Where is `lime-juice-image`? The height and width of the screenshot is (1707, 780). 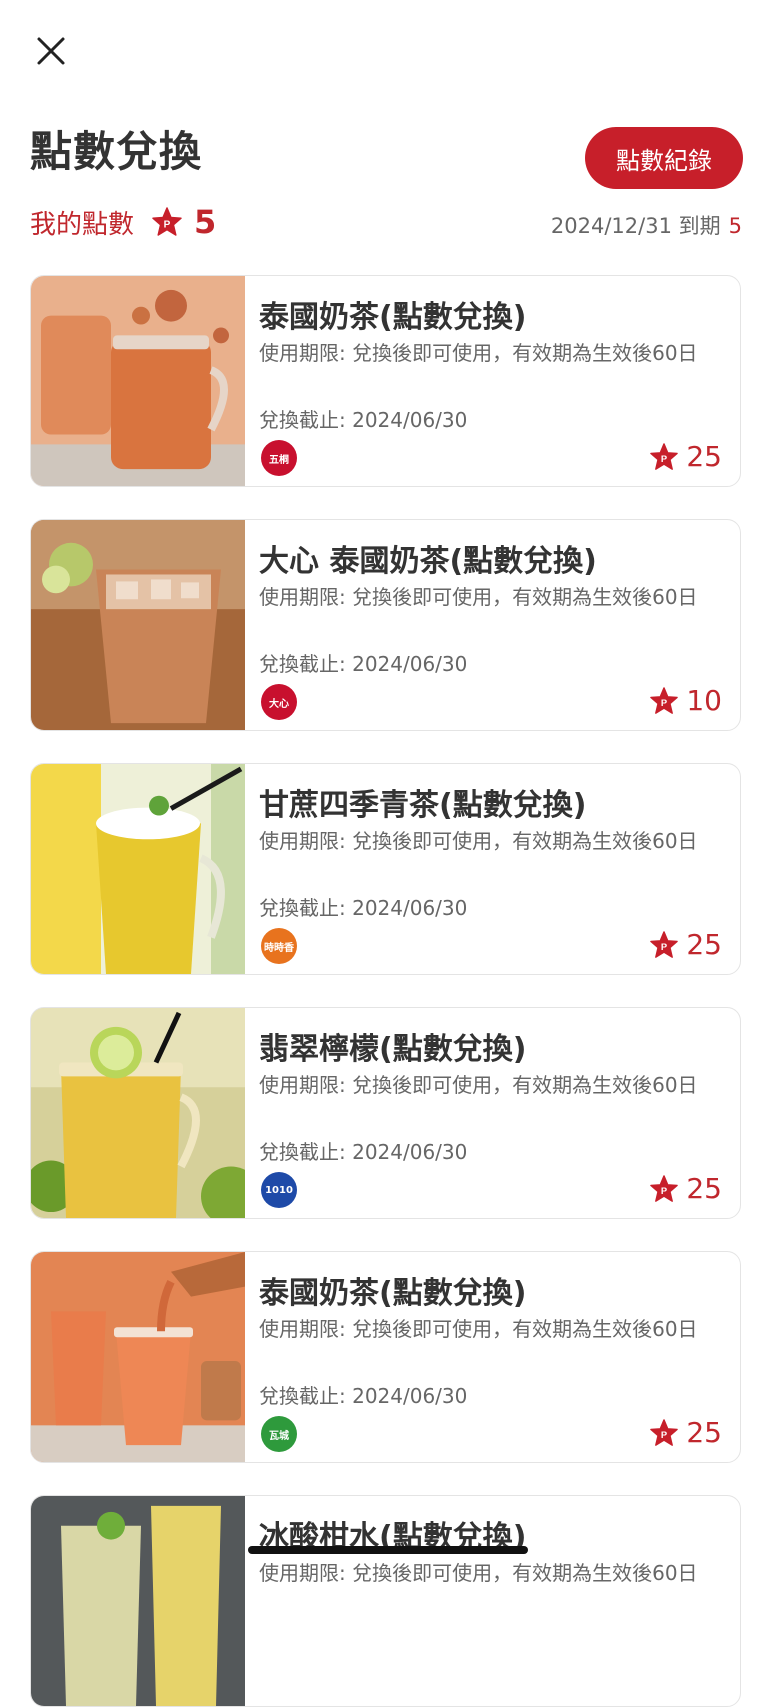 lime-juice-image is located at coordinates (138, 1601).